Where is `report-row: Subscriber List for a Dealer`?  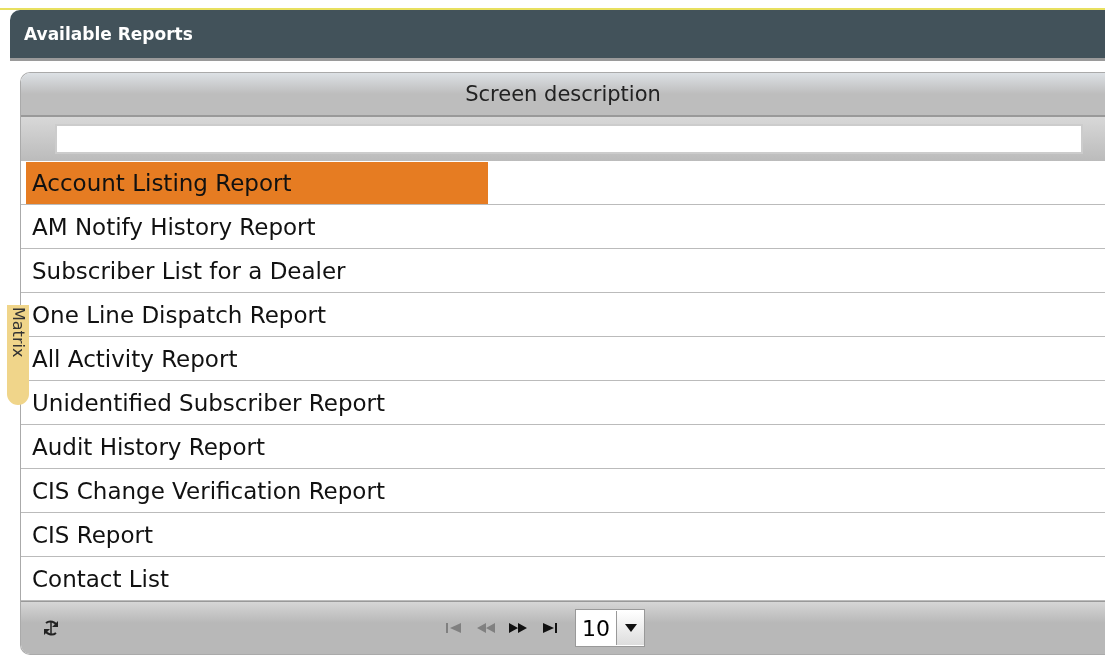 report-row: Subscriber List for a Dealer is located at coordinates (257, 270).